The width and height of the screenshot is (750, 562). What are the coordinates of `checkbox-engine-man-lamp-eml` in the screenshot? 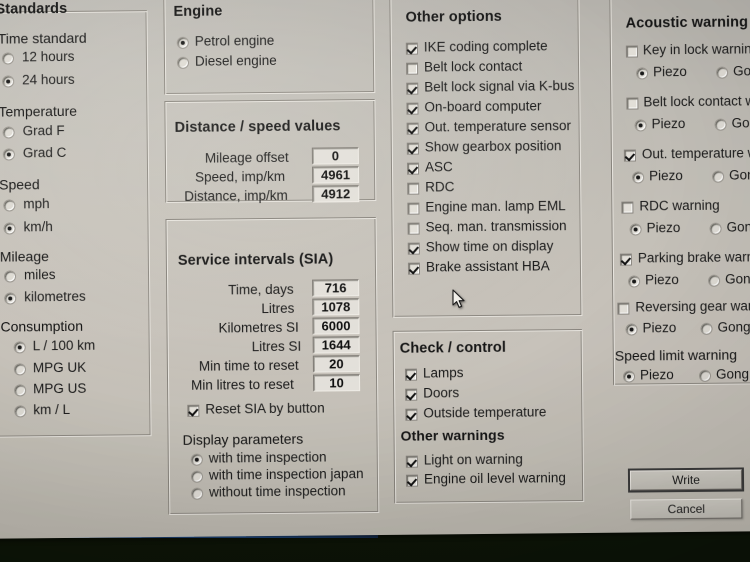 It's located at (413, 208).